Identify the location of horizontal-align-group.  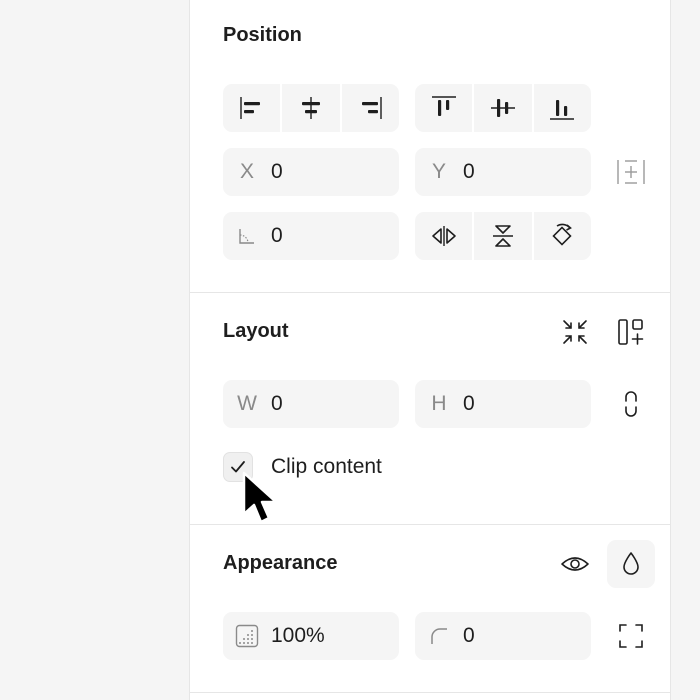
(311, 108).